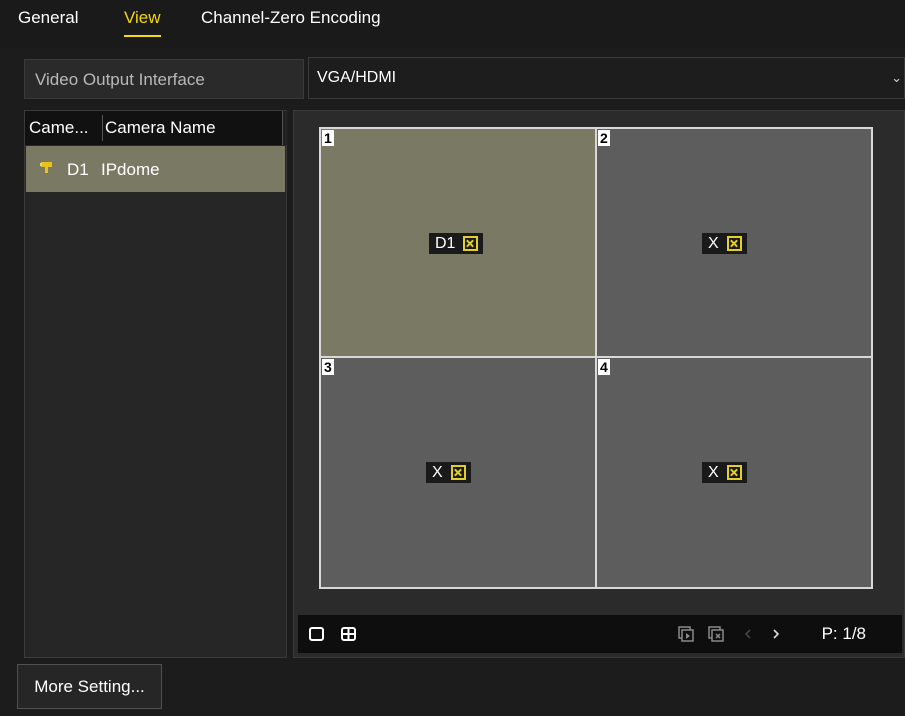  What do you see at coordinates (604, 367) in the screenshot?
I see `cell-number: 4` at bounding box center [604, 367].